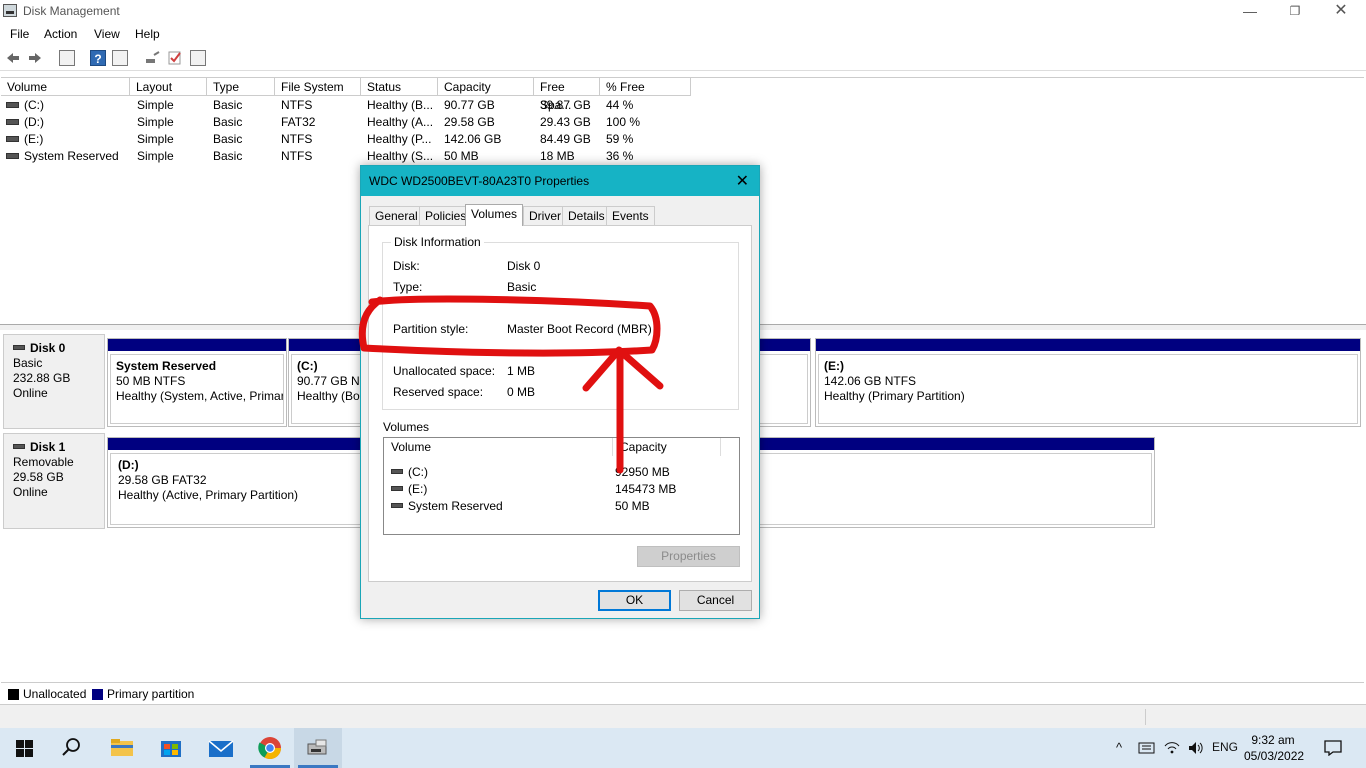  I want to click on unallocated-swatch, so click(13, 694).